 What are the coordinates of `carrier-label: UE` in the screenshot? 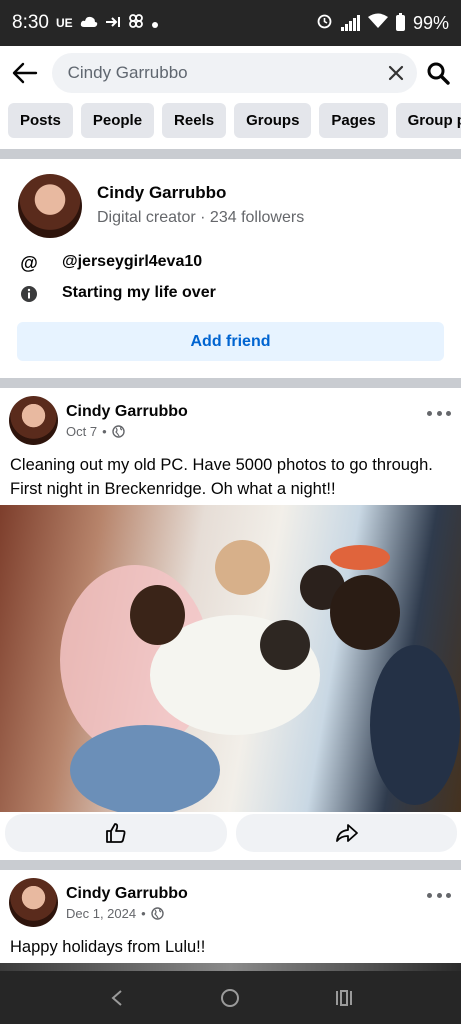 It's located at (64, 23).